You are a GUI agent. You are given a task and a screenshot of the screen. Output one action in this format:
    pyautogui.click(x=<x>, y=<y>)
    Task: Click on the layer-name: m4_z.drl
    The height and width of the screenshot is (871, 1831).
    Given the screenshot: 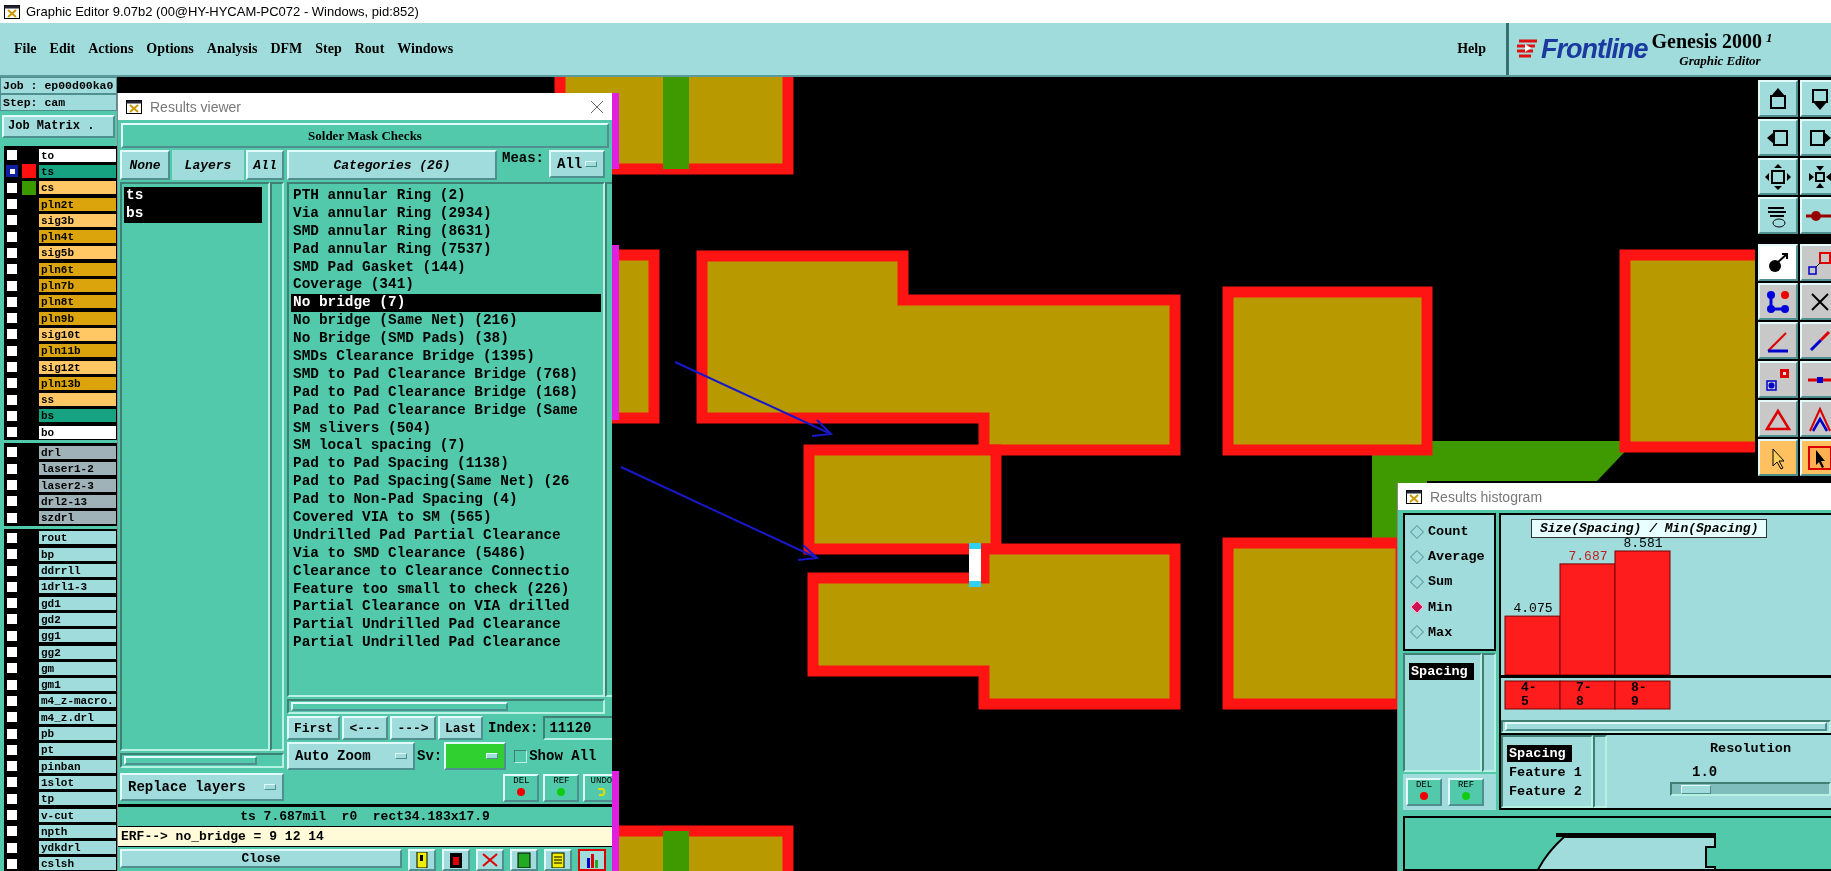 What is the action you would take?
    pyautogui.click(x=77, y=717)
    